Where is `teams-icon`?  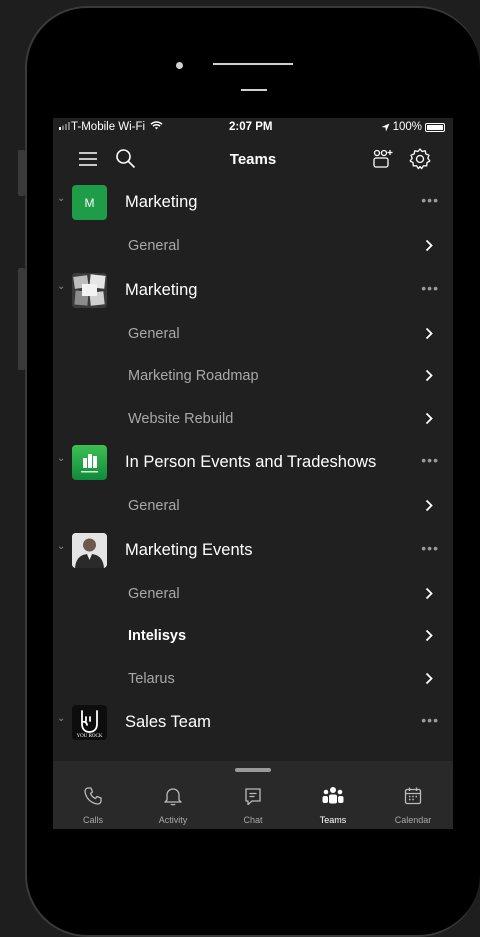 teams-icon is located at coordinates (333, 795).